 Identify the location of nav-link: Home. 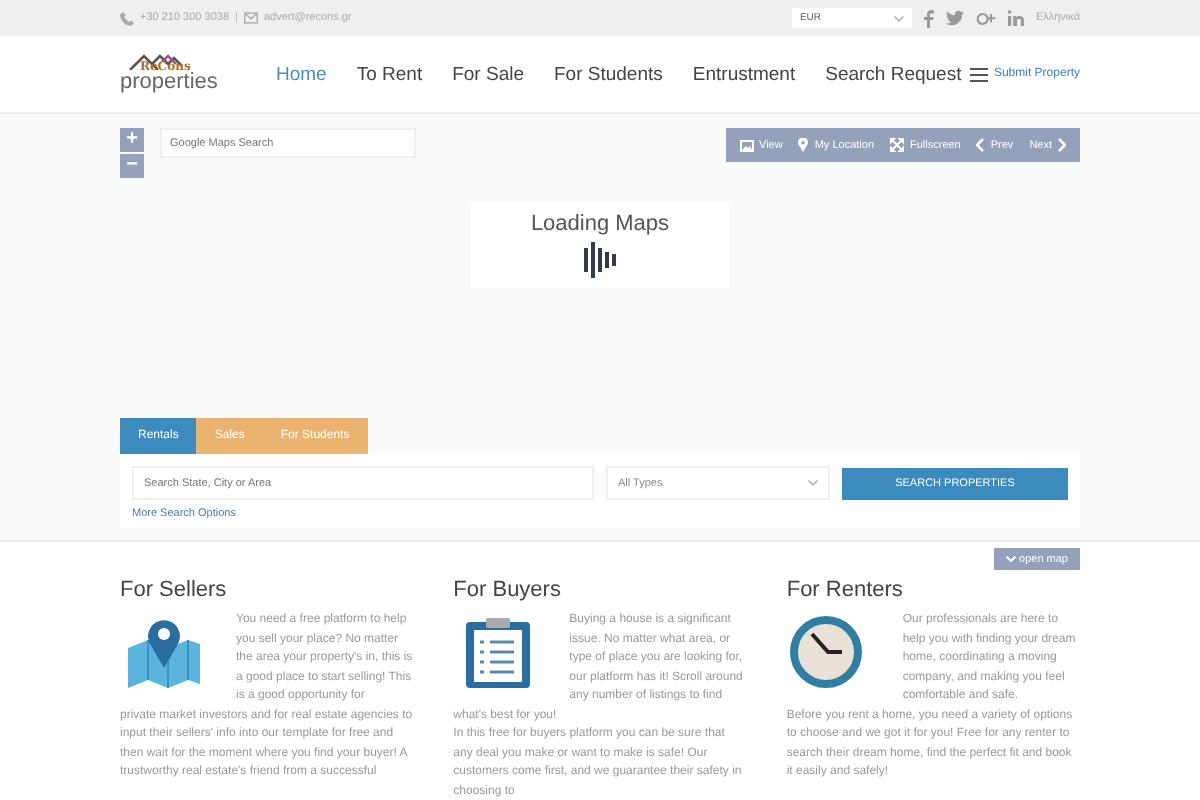
(301, 74).